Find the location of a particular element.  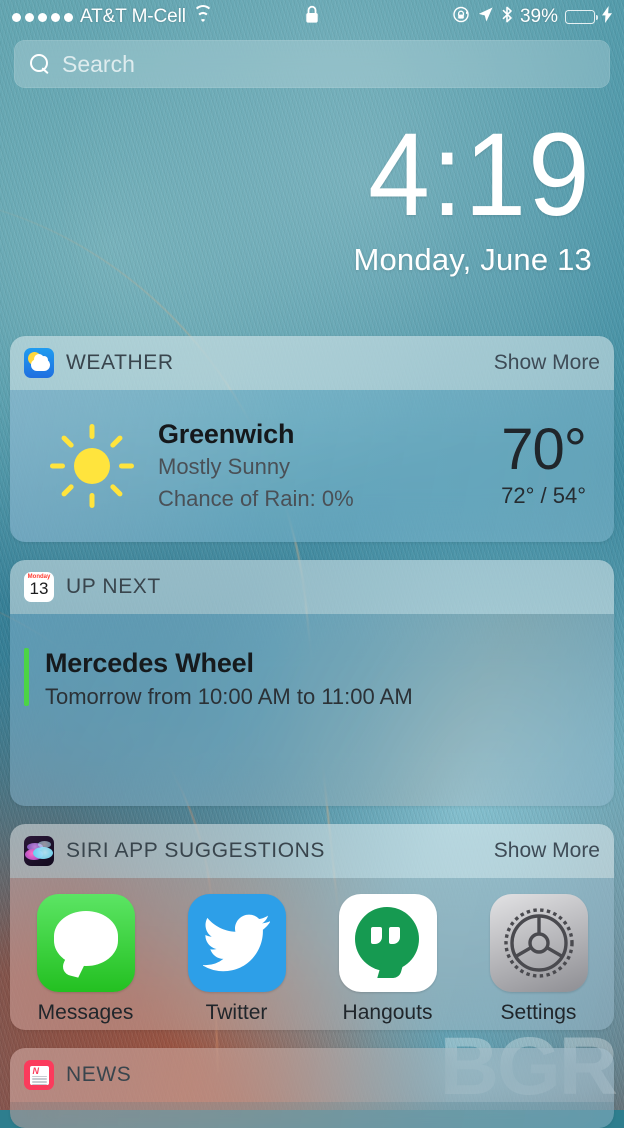

twitter-app-icon is located at coordinates (236, 943).